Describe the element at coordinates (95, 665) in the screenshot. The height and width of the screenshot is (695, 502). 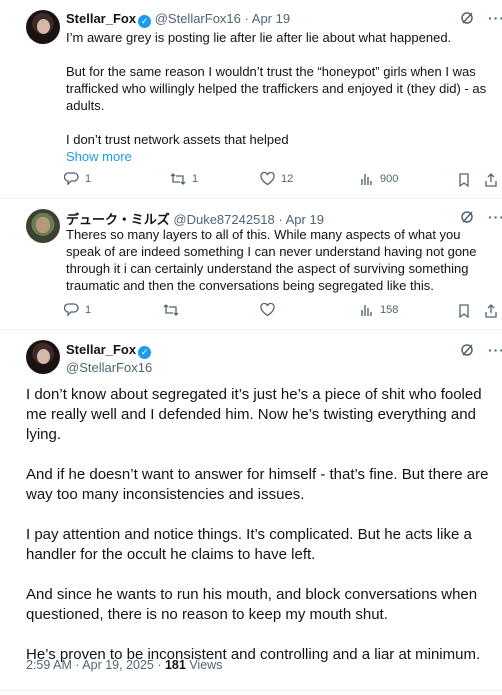
I see `timestamp: 2:59 AM · Apr 19, 2025 ·` at that location.